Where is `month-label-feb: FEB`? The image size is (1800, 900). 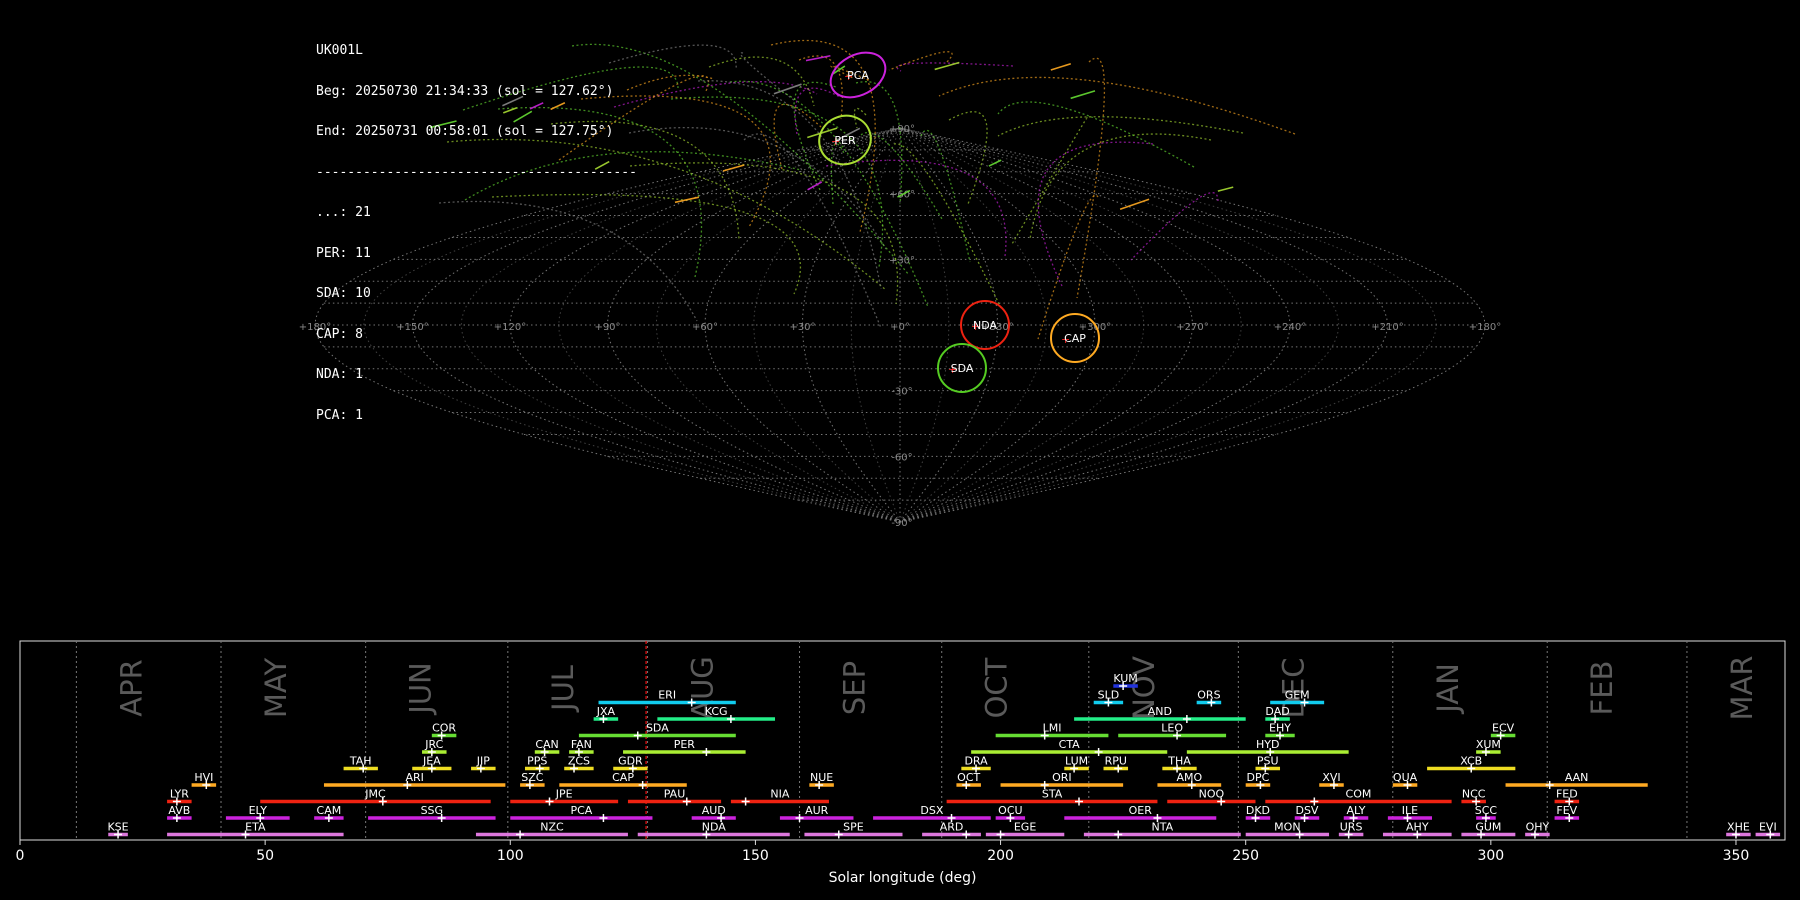
month-label-feb: FEB is located at coordinates (1602, 688).